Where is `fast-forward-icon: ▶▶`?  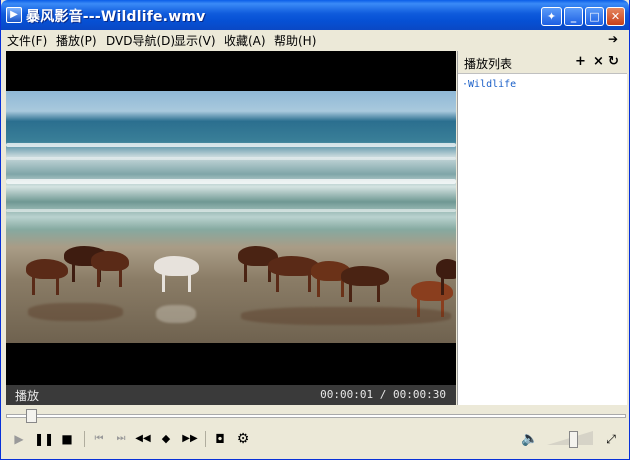 fast-forward-icon: ▶▶ is located at coordinates (190, 439).